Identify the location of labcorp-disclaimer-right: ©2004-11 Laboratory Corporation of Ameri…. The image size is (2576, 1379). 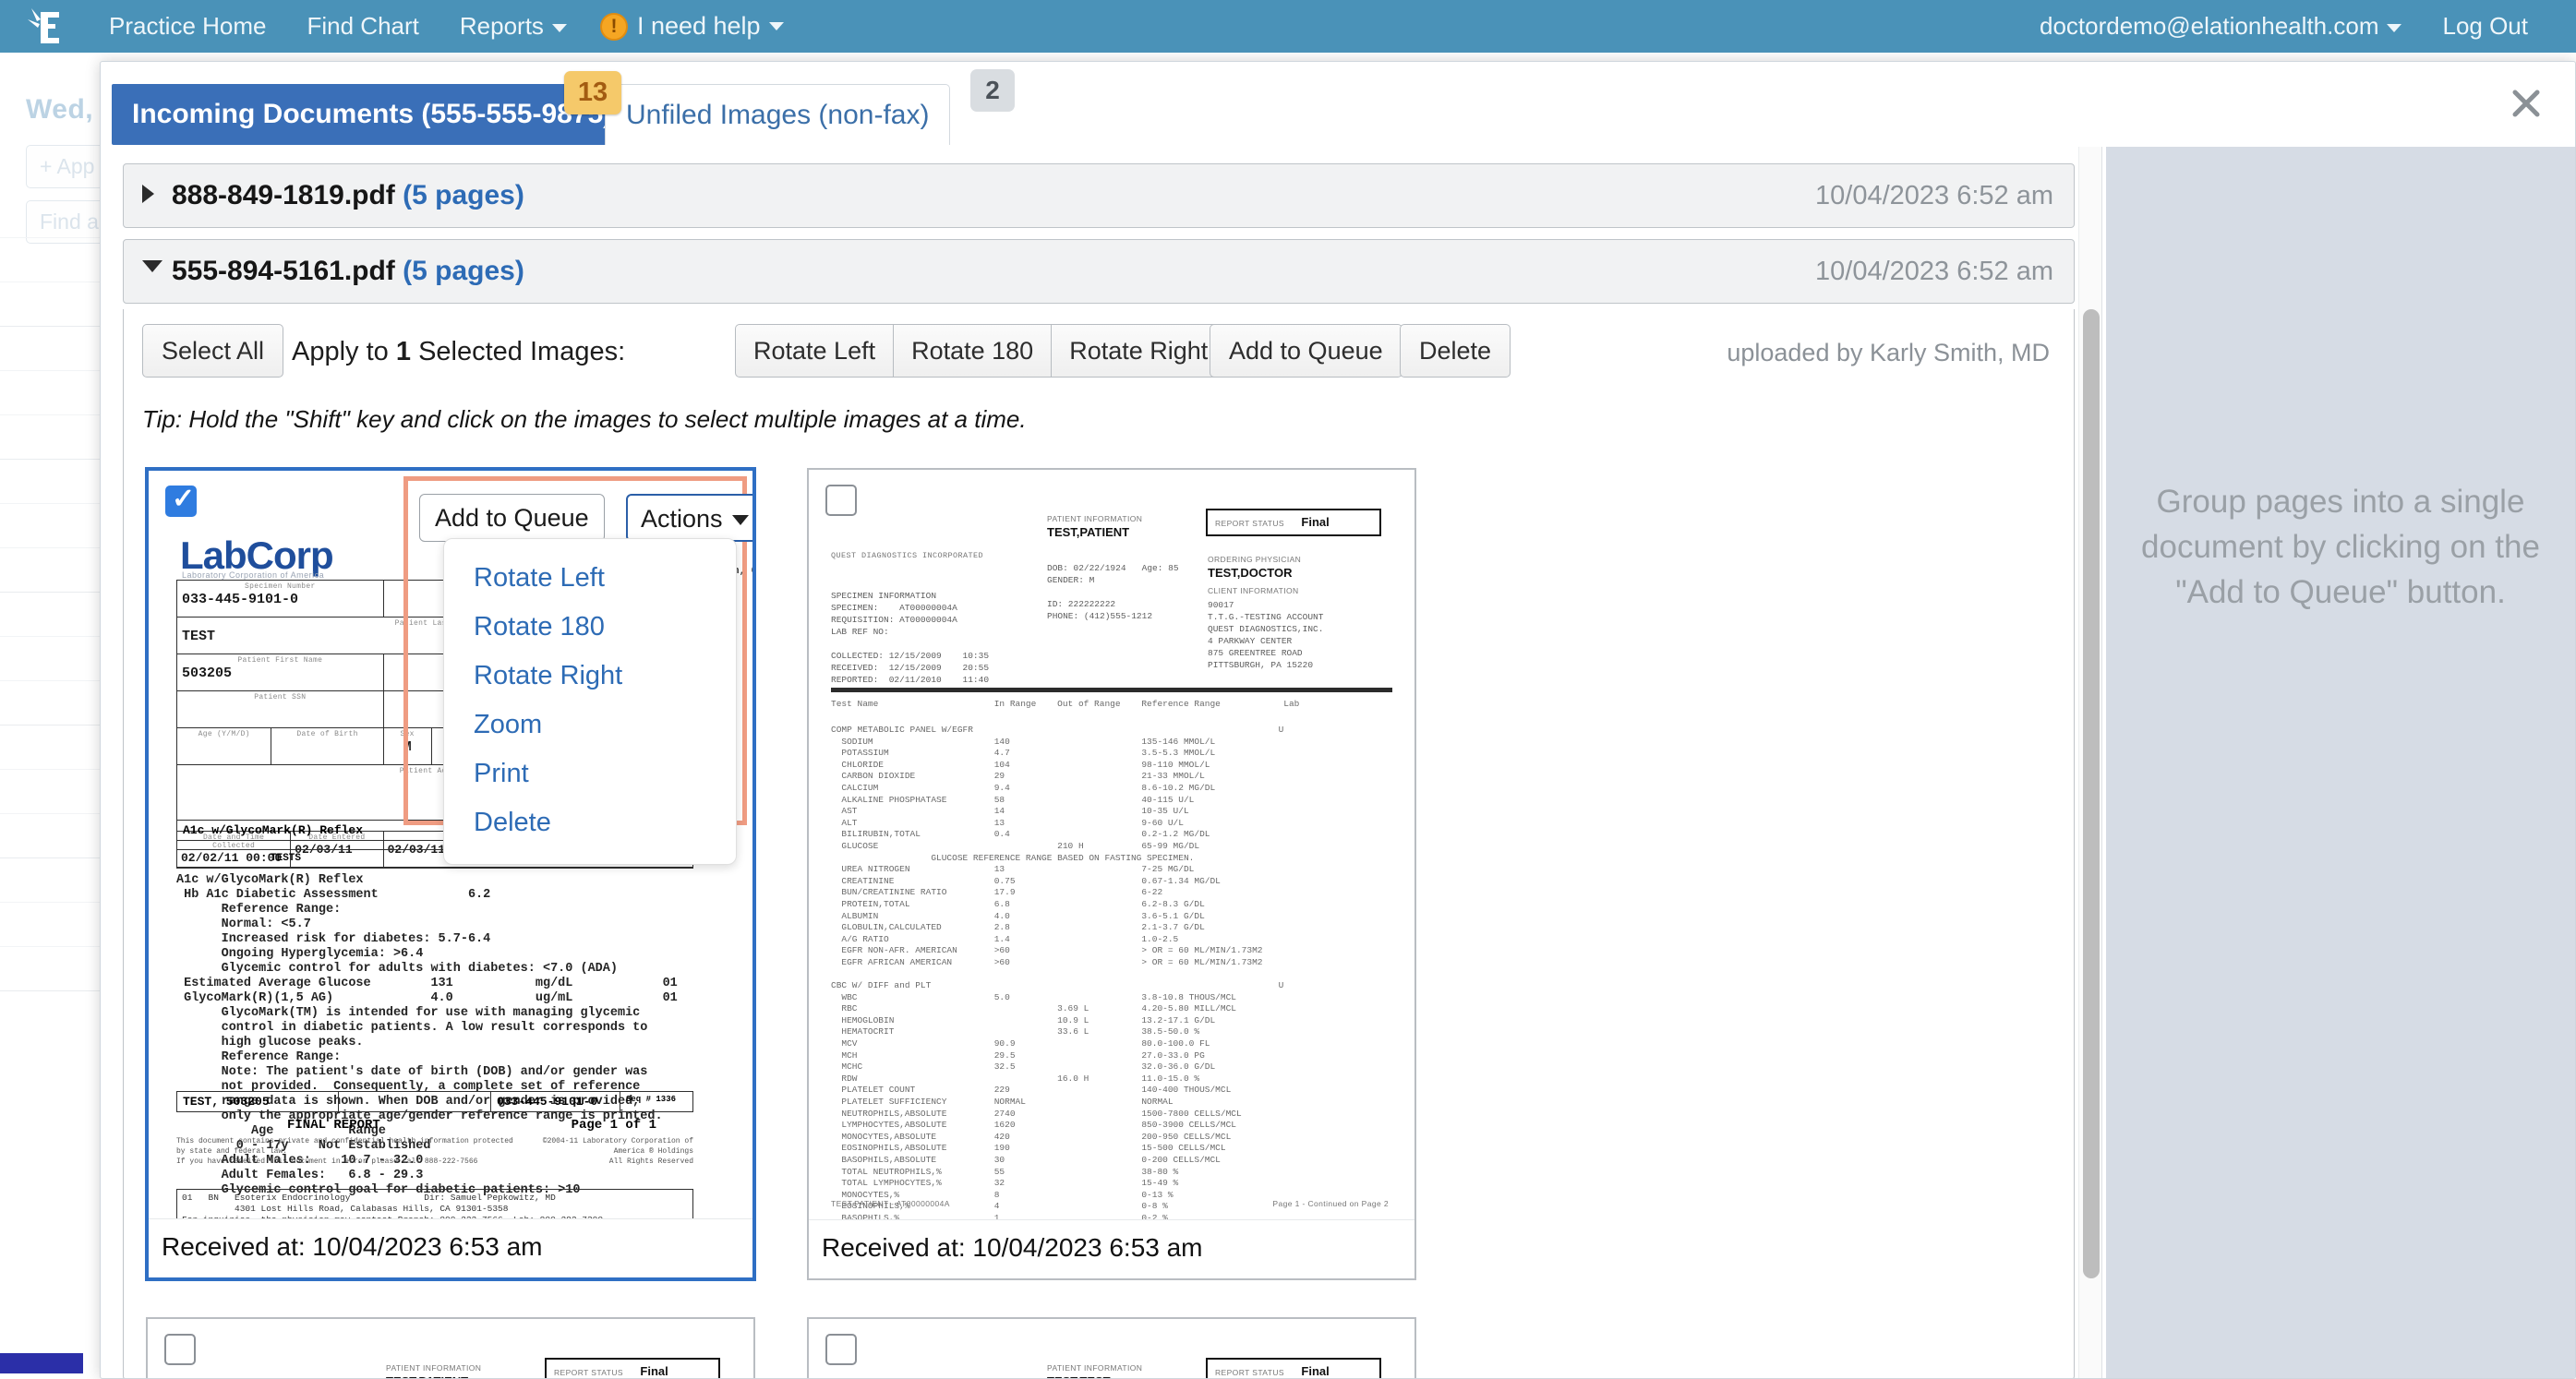
(617, 1151).